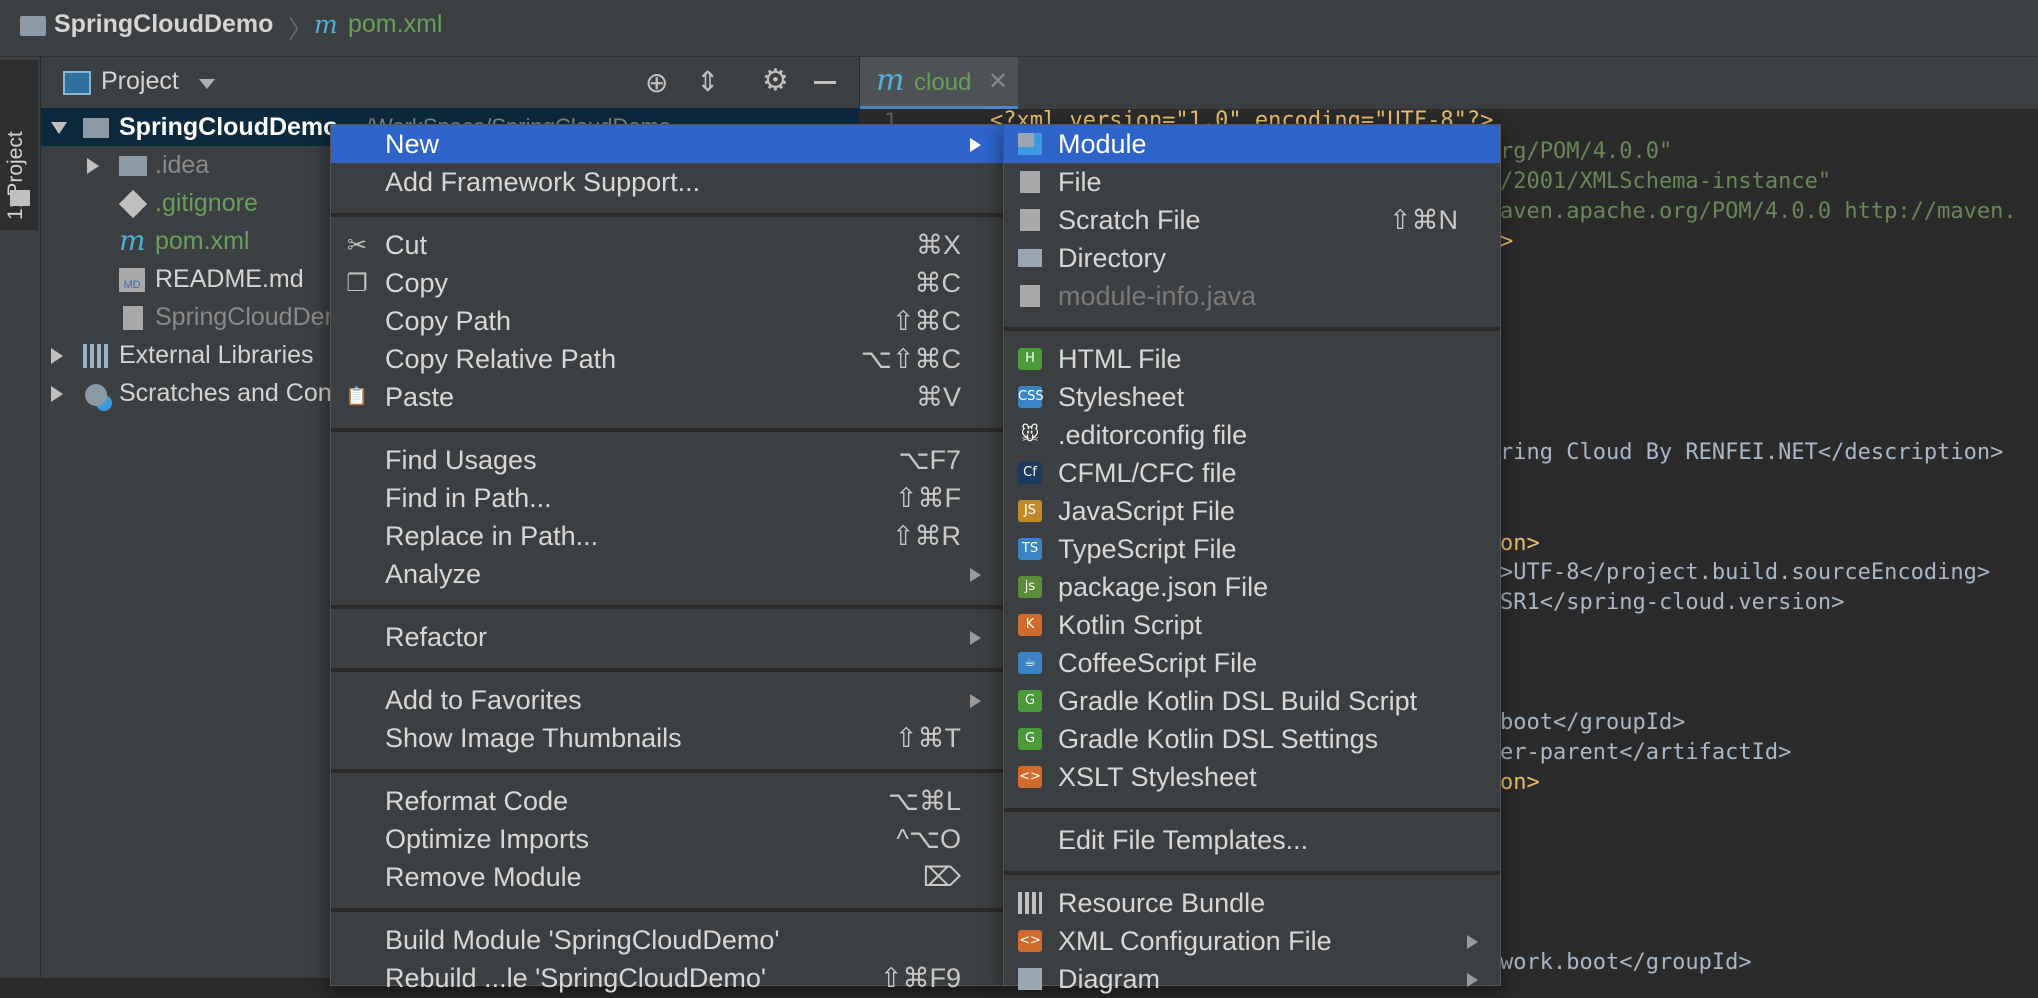 The image size is (2038, 998). Describe the element at coordinates (229, 127) in the screenshot. I see `tree-label-root: SpringCloudDemo` at that location.